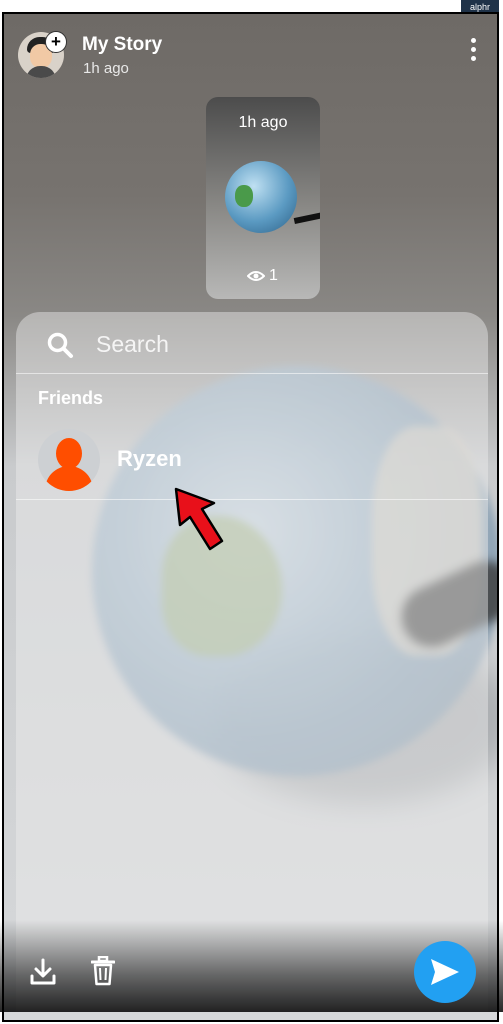 The height and width of the screenshot is (1024, 503). I want to click on view-count: 1, so click(262, 276).